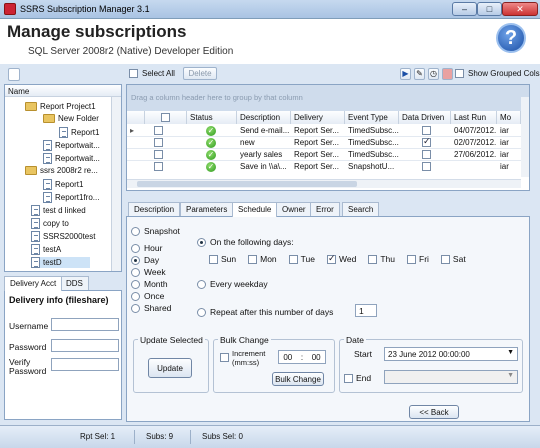 The width and height of the screenshot is (540, 448). What do you see at coordinates (294, 209) in the screenshot?
I see `tab-owner: Owner` at bounding box center [294, 209].